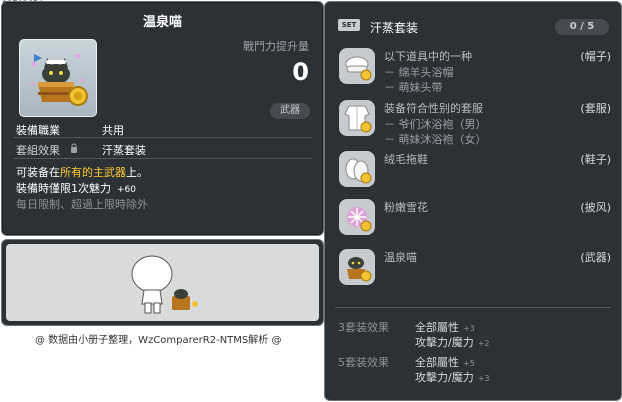  What do you see at coordinates (38, 172) in the screenshot?
I see `desc-pre: 可装备在` at bounding box center [38, 172].